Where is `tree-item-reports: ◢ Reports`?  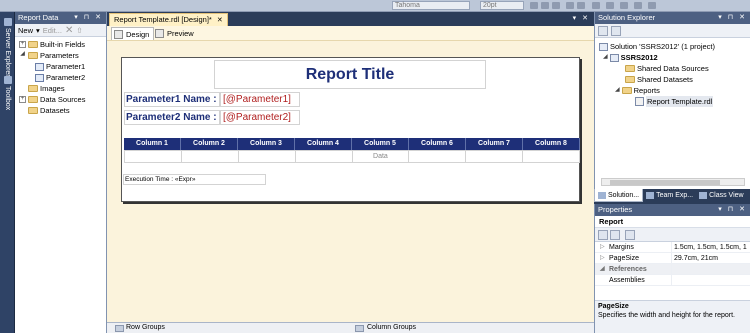 tree-item-reports: ◢ Reports is located at coordinates (674, 90).